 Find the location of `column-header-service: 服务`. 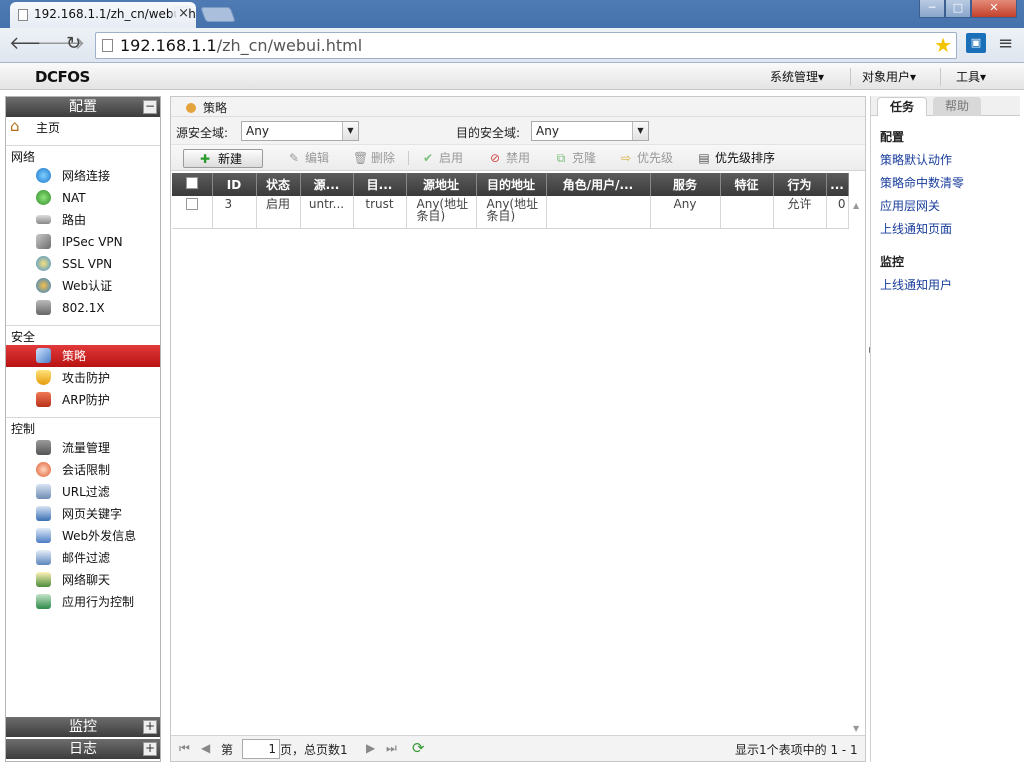

column-header-service: 服务 is located at coordinates (685, 184).